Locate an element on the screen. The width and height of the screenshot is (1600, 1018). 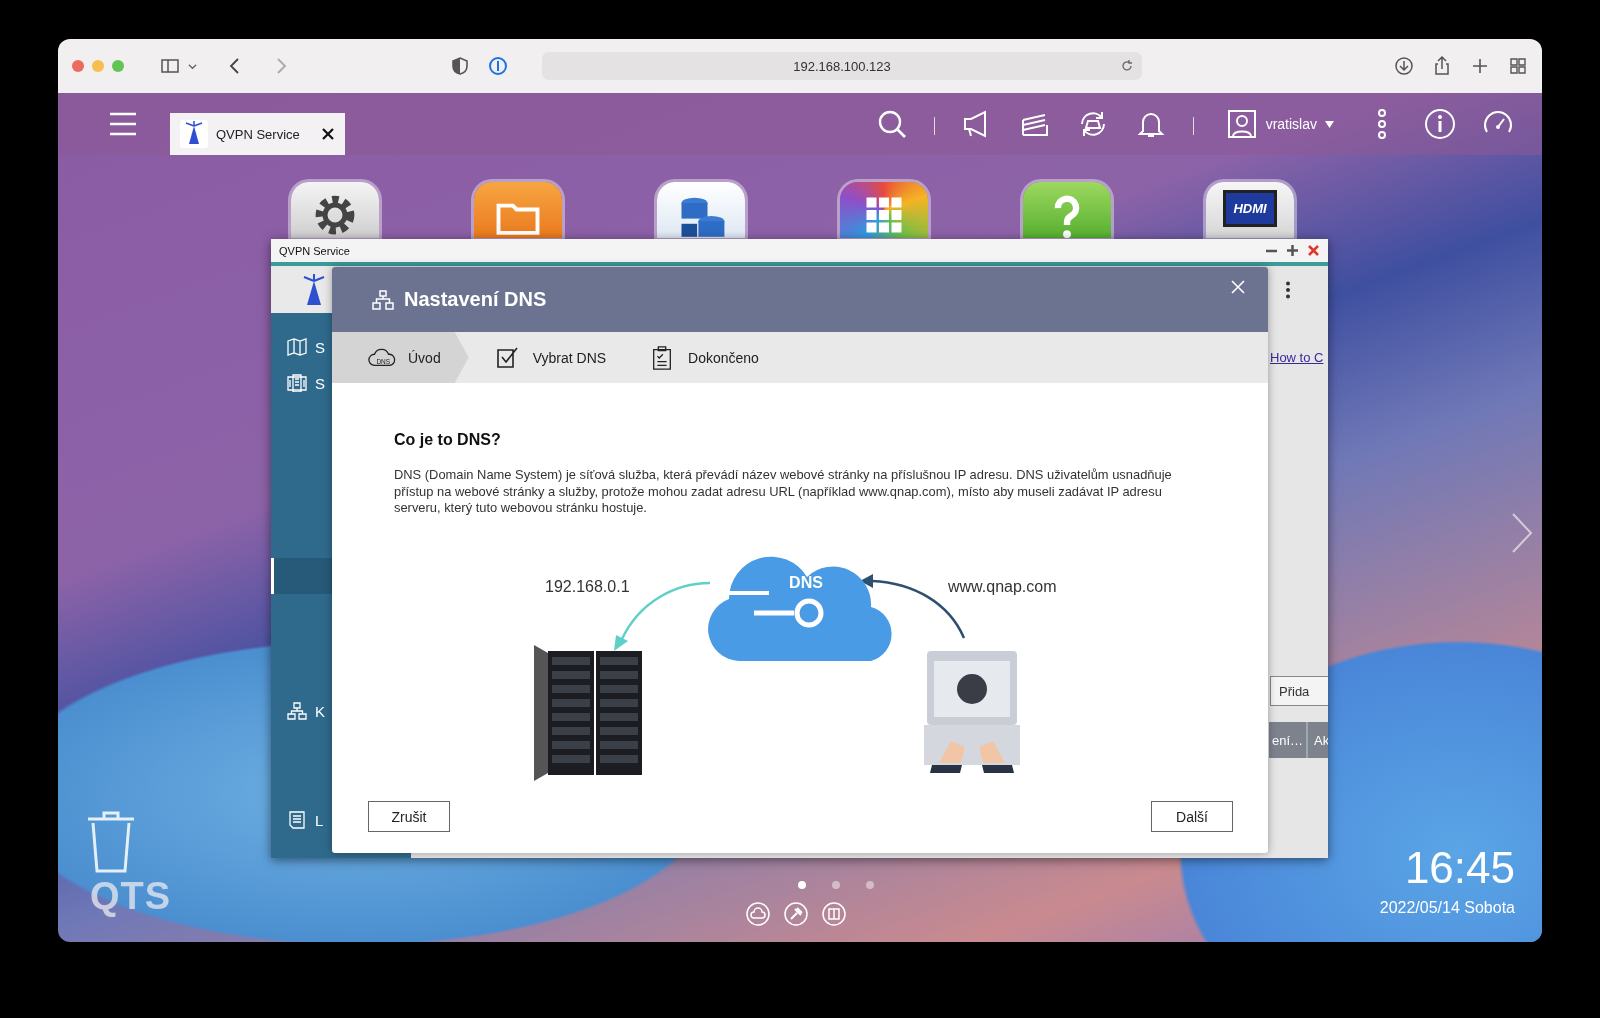
dialog-title: Nastavení DNS is located at coordinates (475, 299).